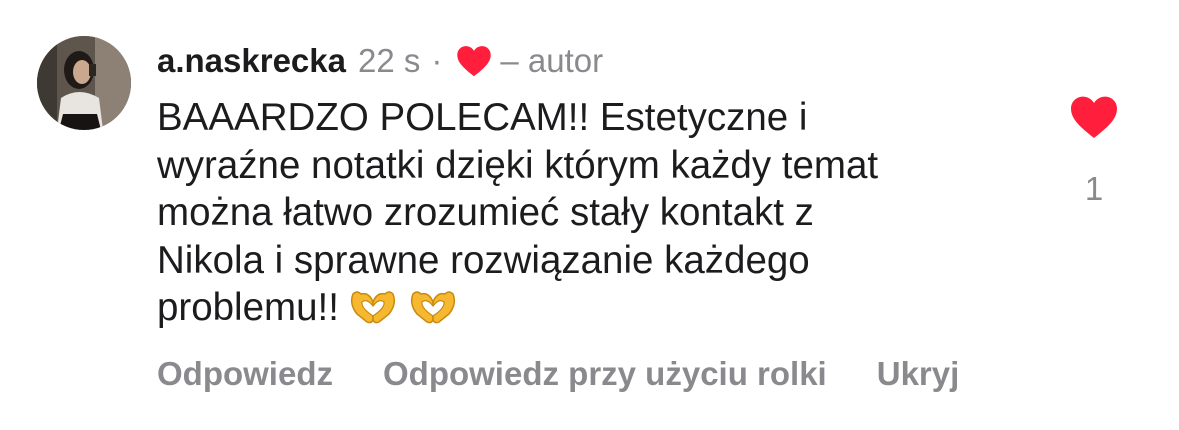 The height and width of the screenshot is (430, 1179). I want to click on reply-button: Odpowiedz, so click(245, 374).